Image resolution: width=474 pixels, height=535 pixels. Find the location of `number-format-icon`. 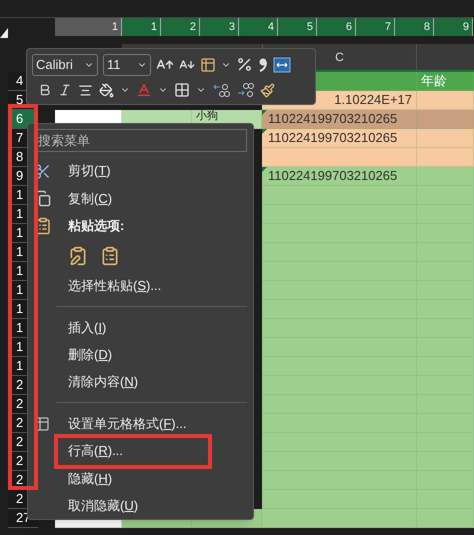

number-format-icon is located at coordinates (208, 64).